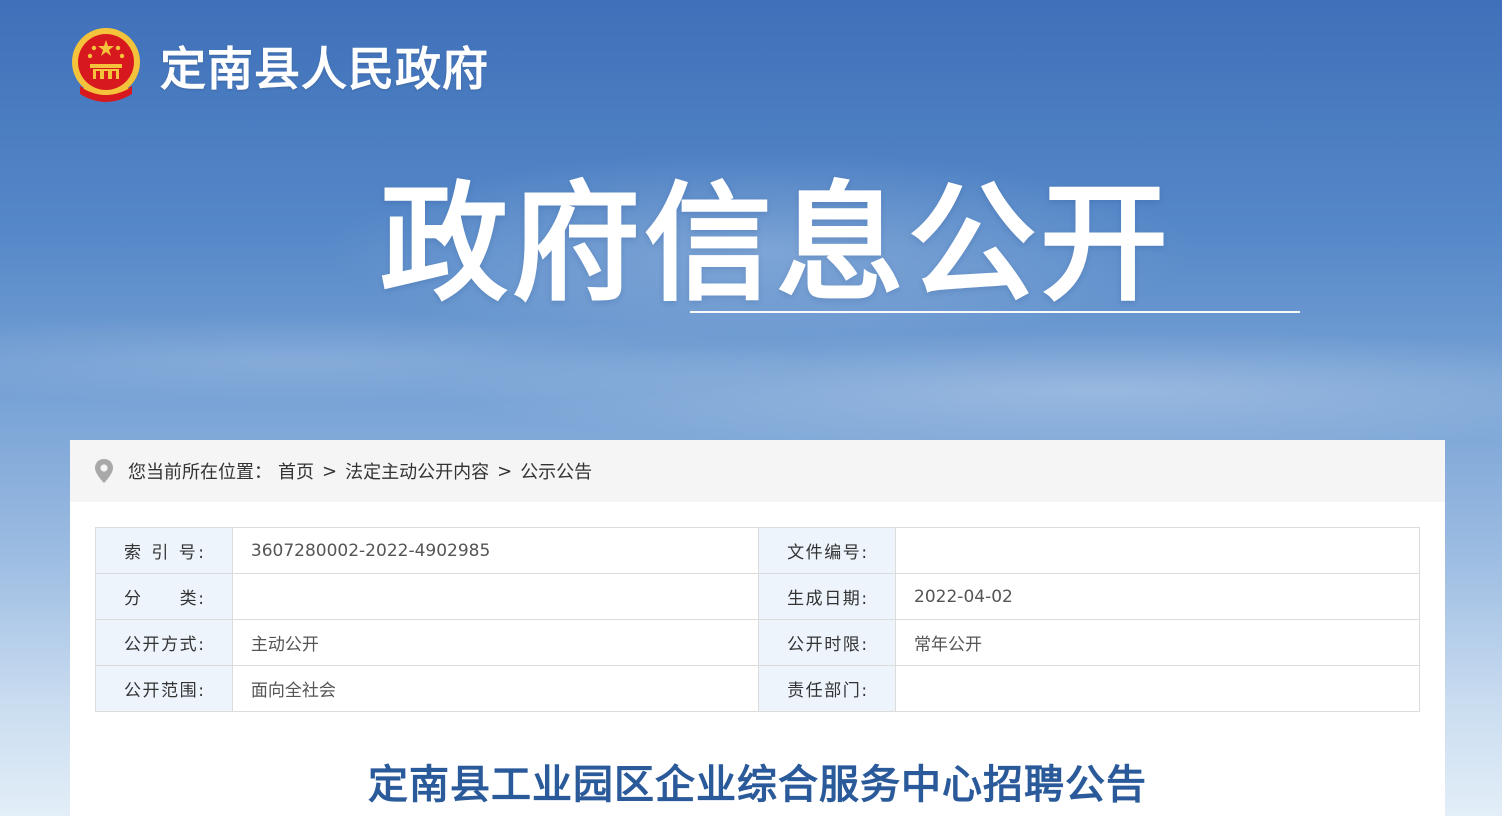 The height and width of the screenshot is (816, 1502). I want to click on created-date-value: 2022-04-02, so click(1157, 596).